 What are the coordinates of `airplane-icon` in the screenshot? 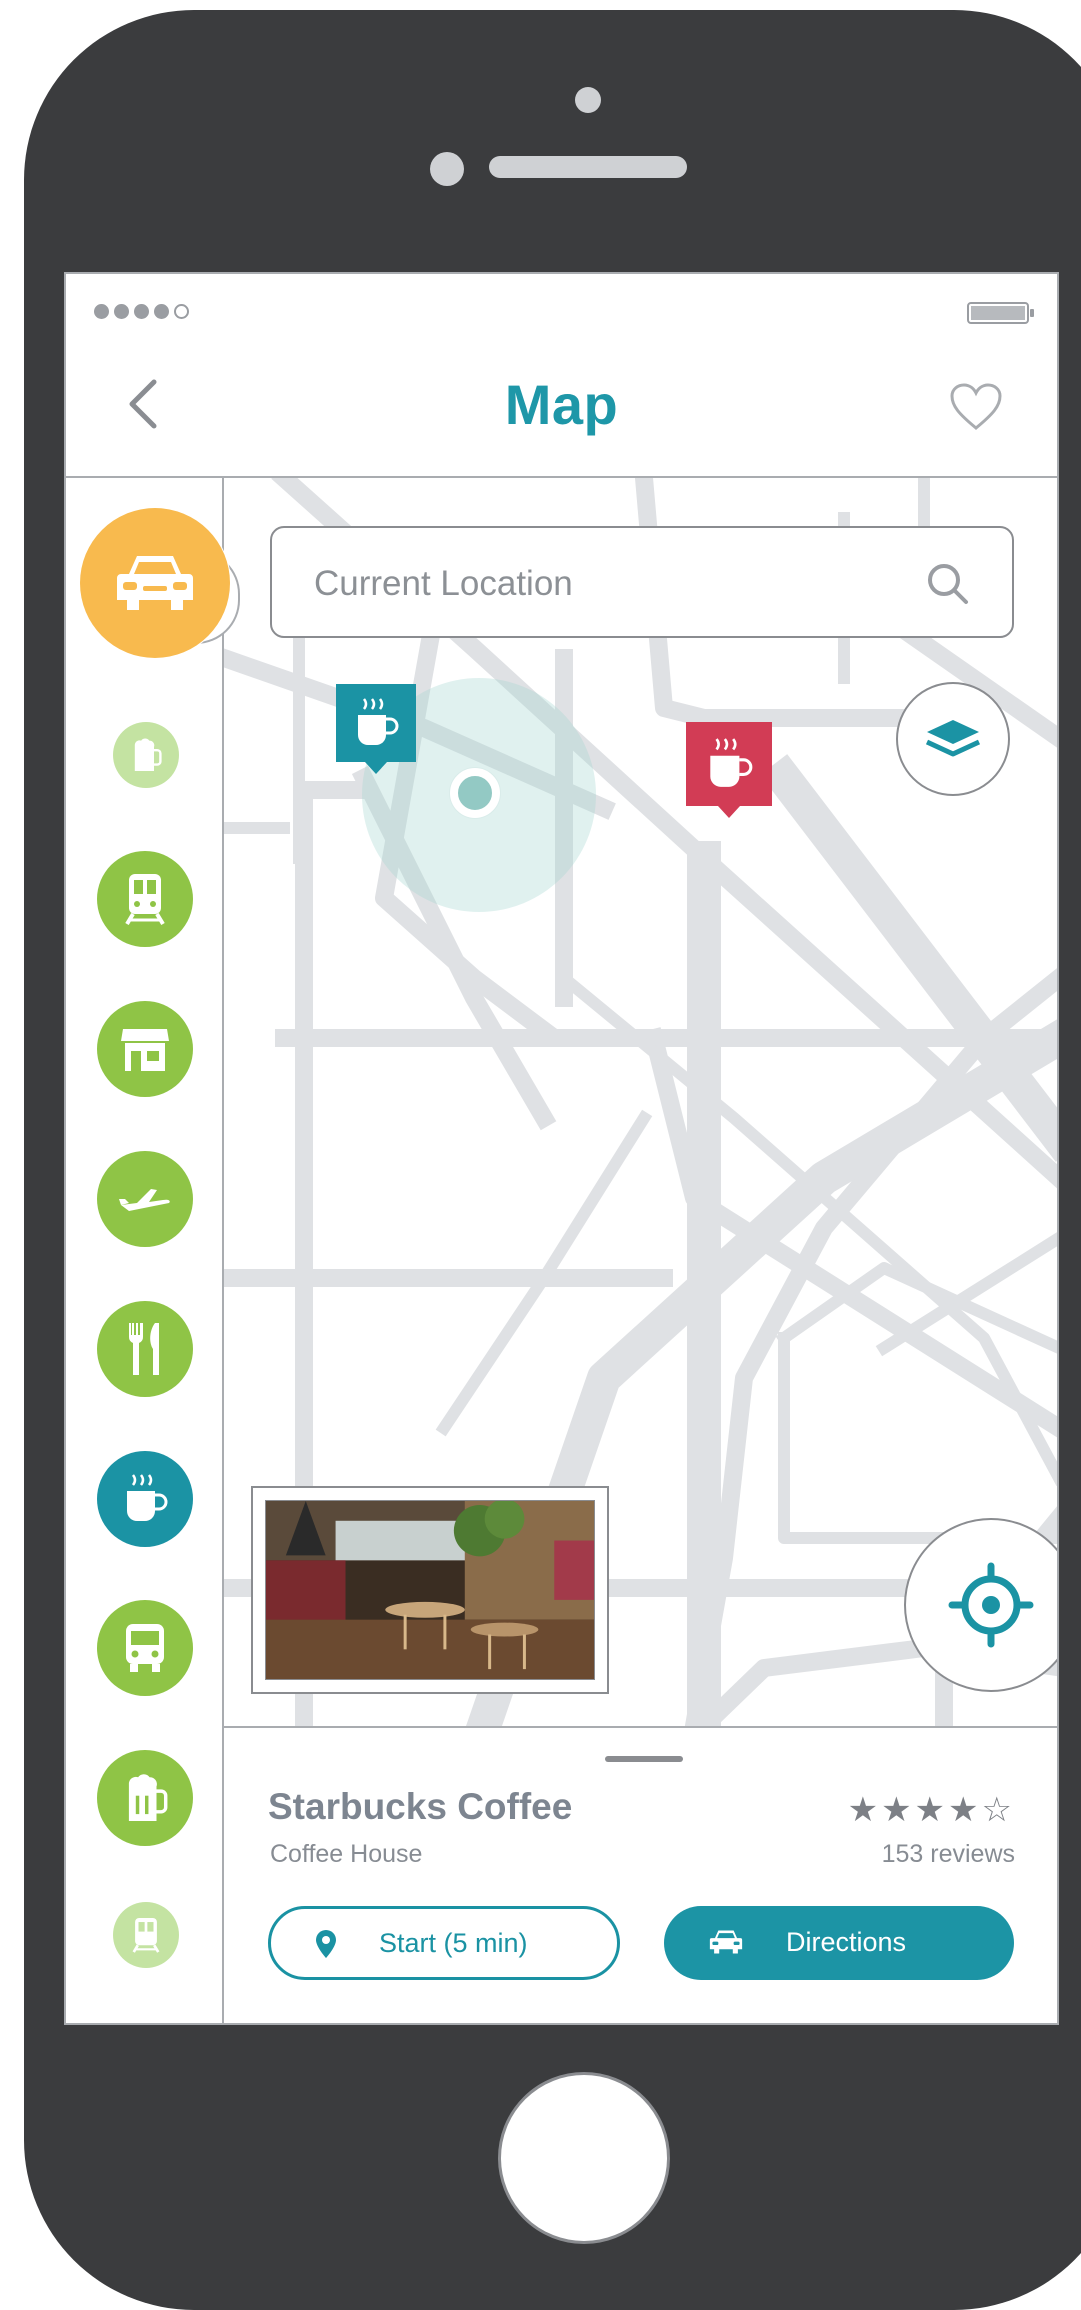 It's located at (144, 1200).